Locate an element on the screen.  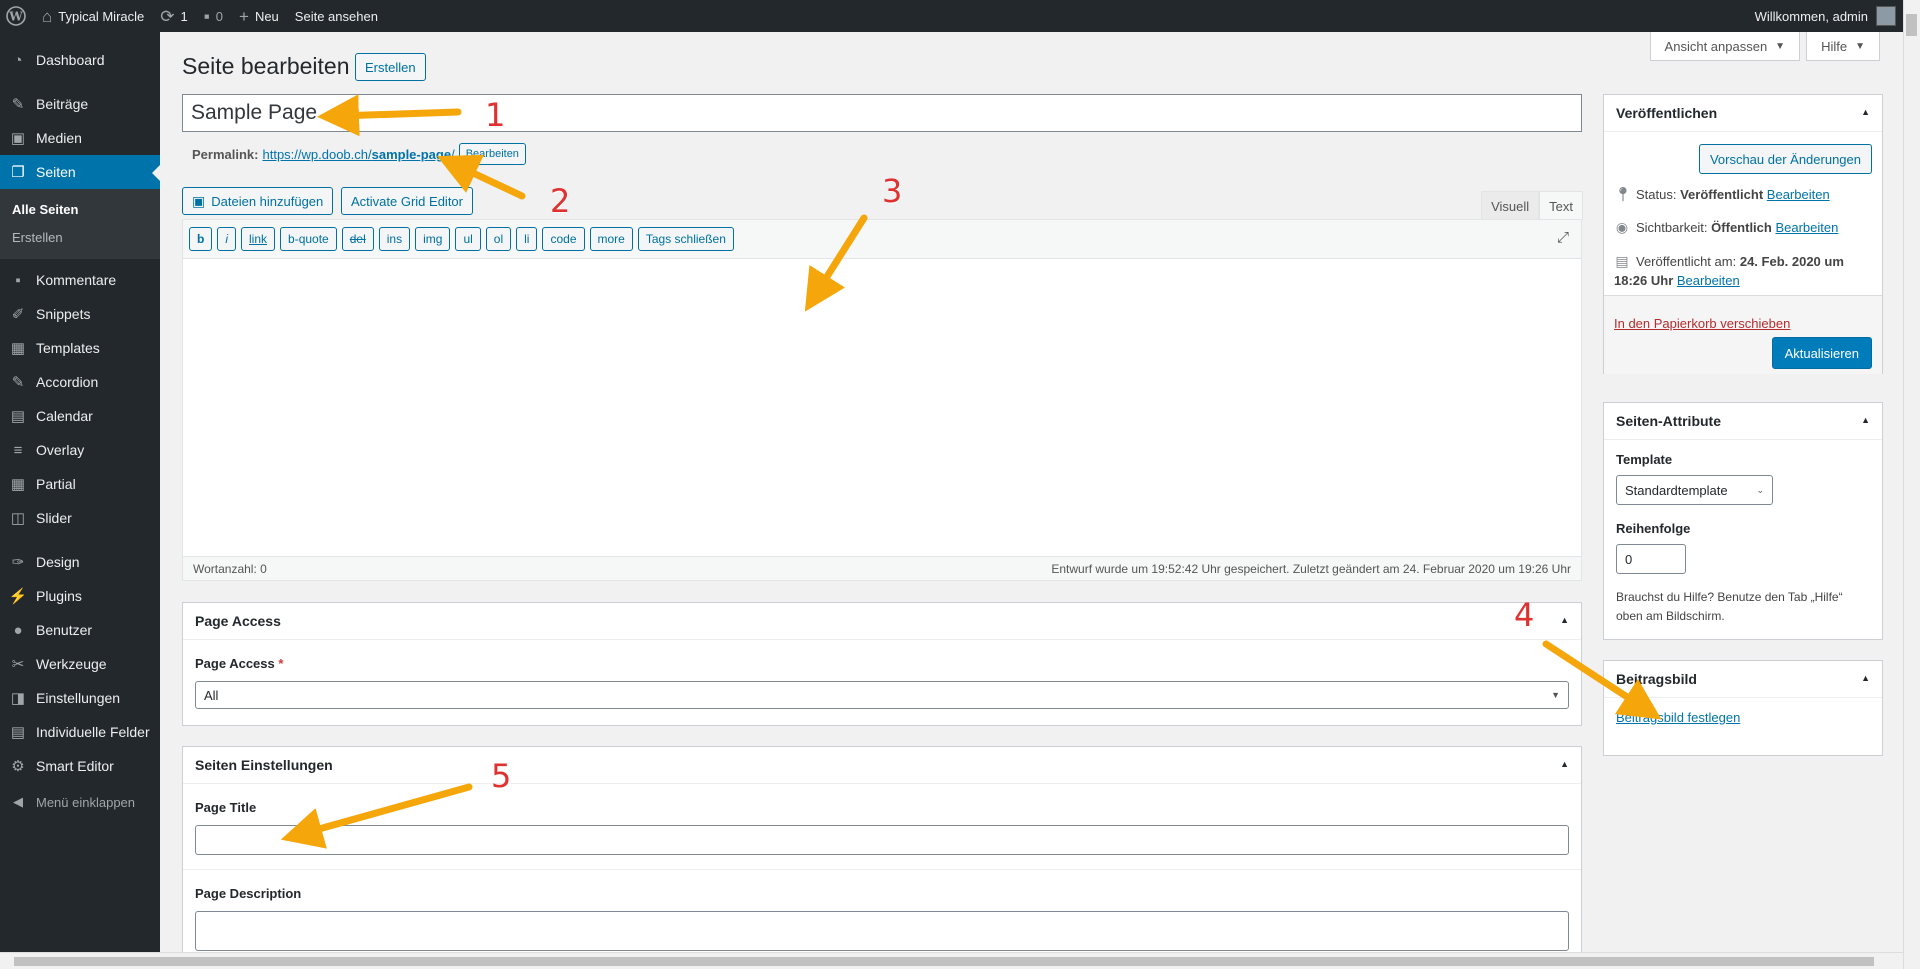
title-input: Sample Page is located at coordinates (882, 113).